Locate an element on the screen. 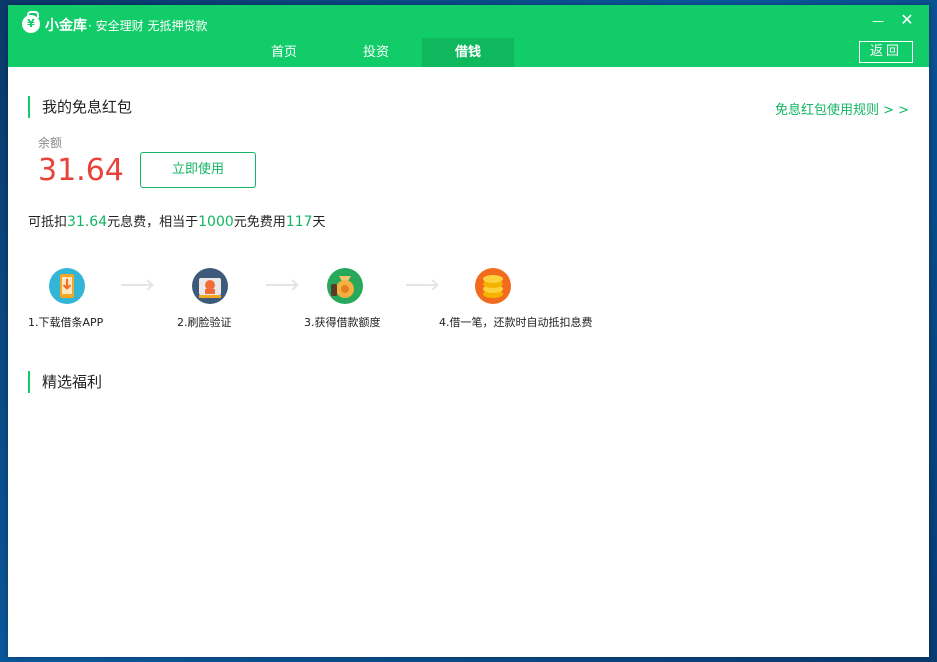 Image resolution: width=937 pixels, height=662 pixels. redpacket-section-title: 我的免息红包 is located at coordinates (80, 107).